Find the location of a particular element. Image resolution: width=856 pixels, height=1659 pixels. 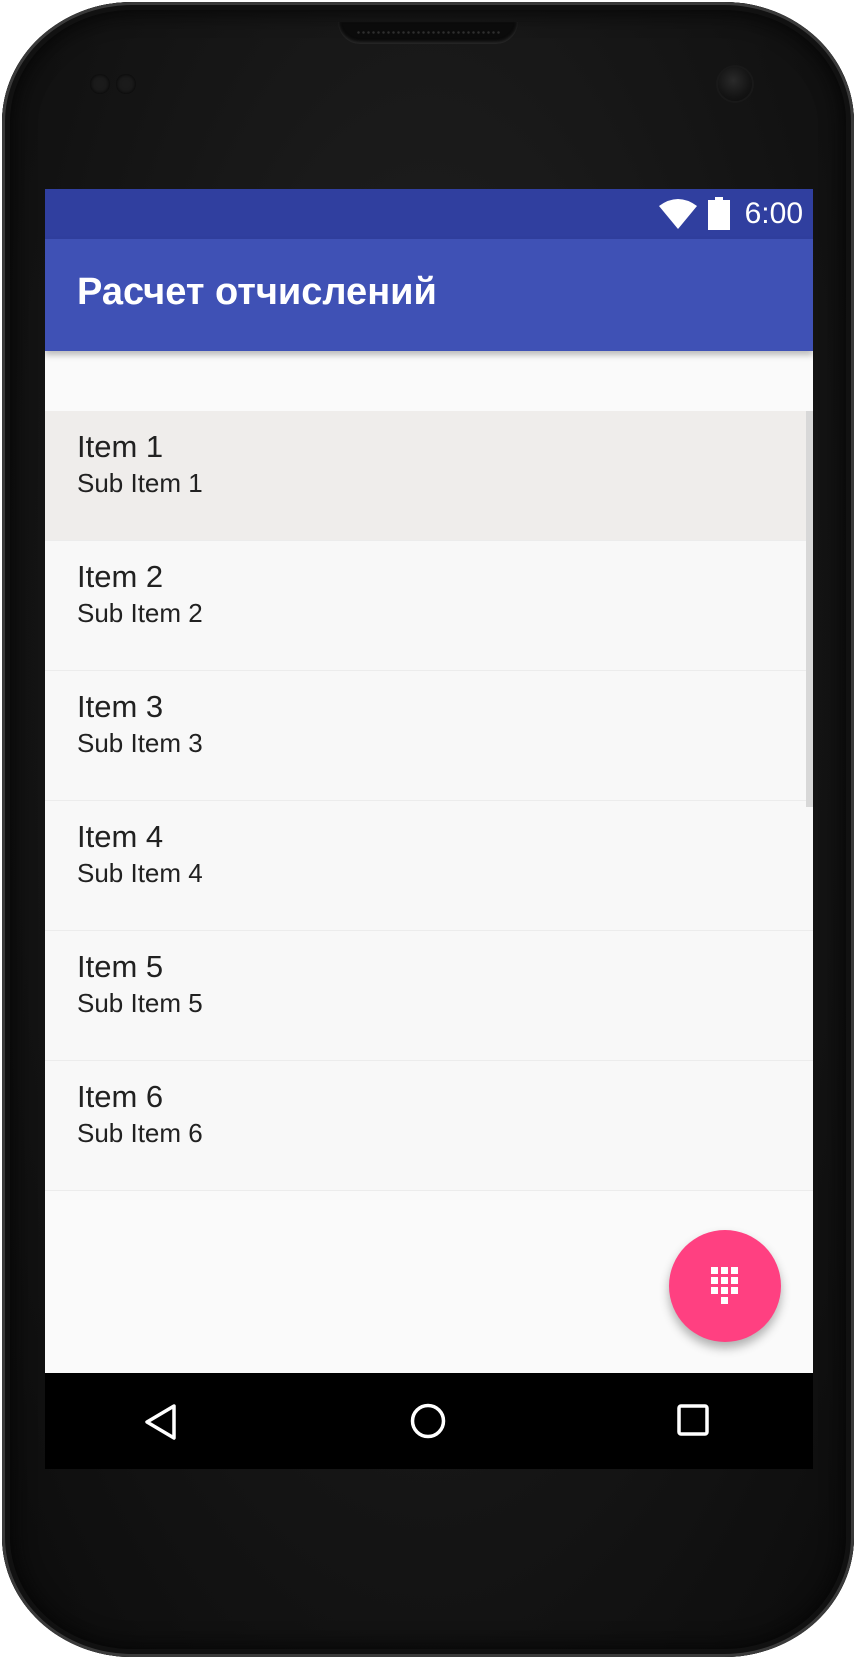

list-item: Item 2 Sub Item 2 is located at coordinates (429, 606).